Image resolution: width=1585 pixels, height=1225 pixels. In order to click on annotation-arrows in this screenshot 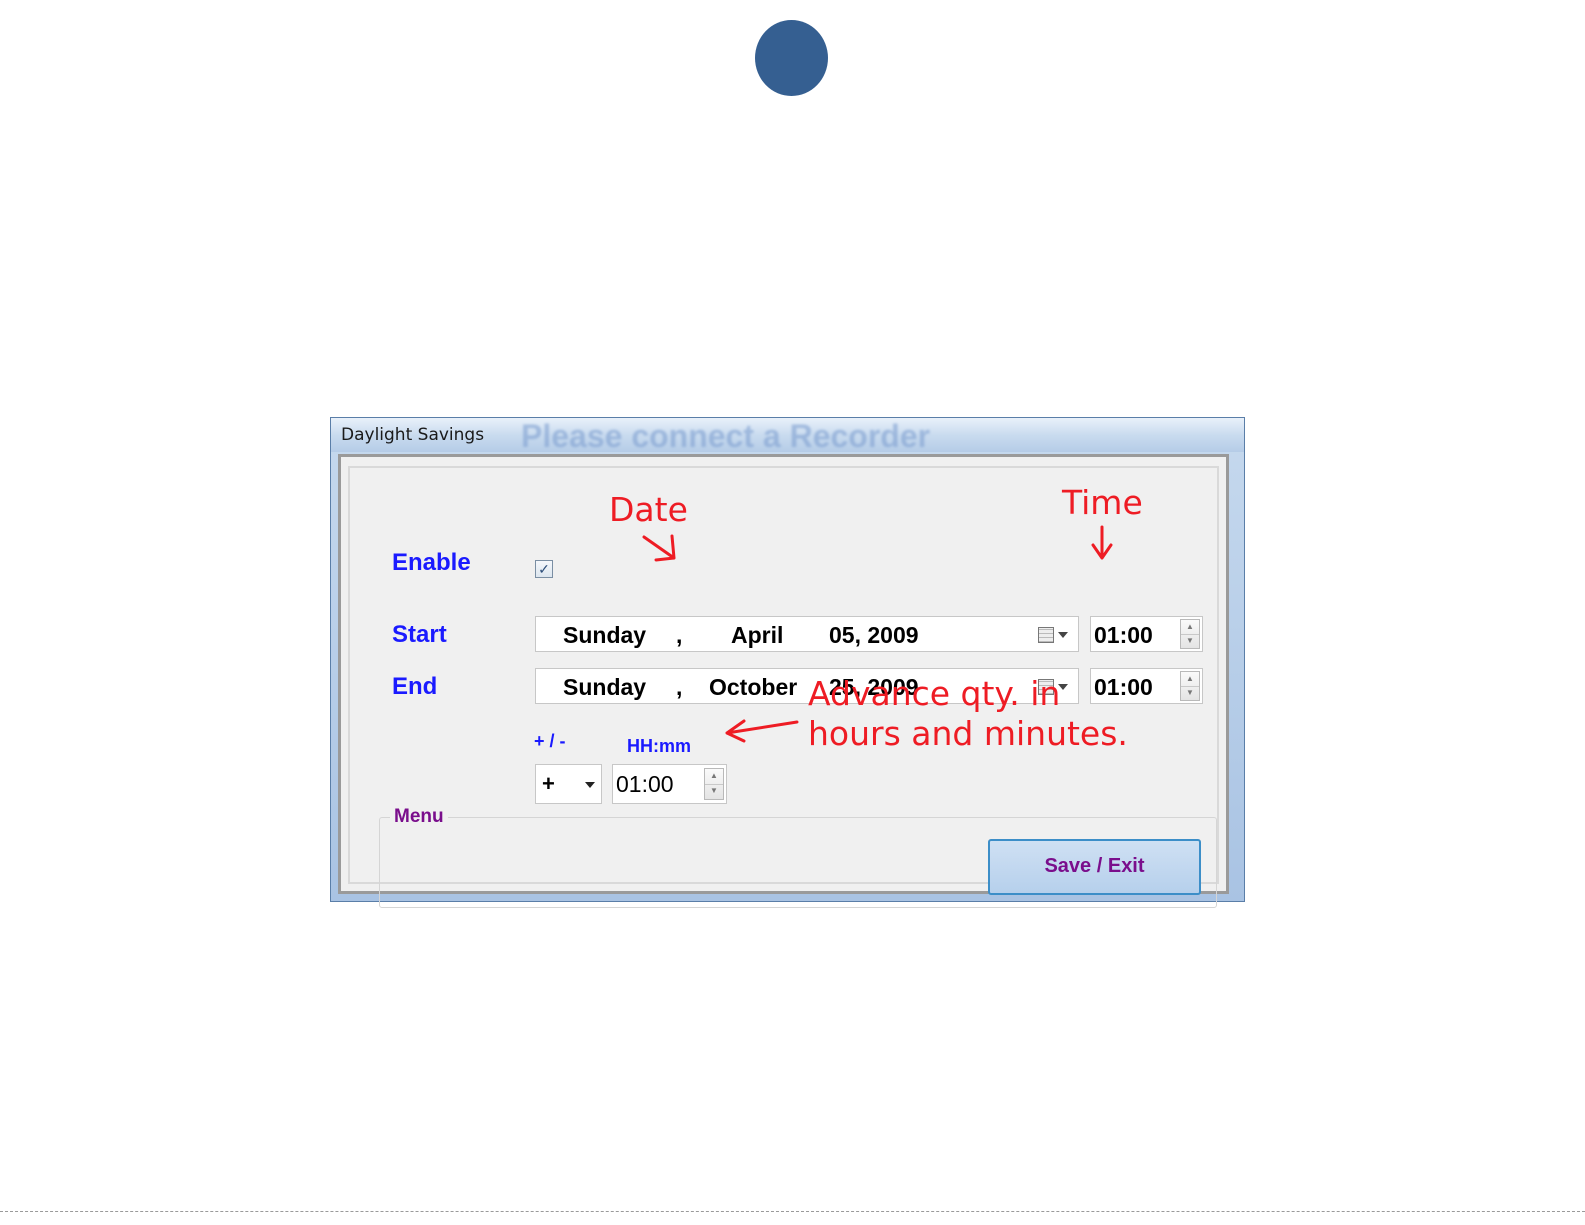, I will do `click(877, 634)`.